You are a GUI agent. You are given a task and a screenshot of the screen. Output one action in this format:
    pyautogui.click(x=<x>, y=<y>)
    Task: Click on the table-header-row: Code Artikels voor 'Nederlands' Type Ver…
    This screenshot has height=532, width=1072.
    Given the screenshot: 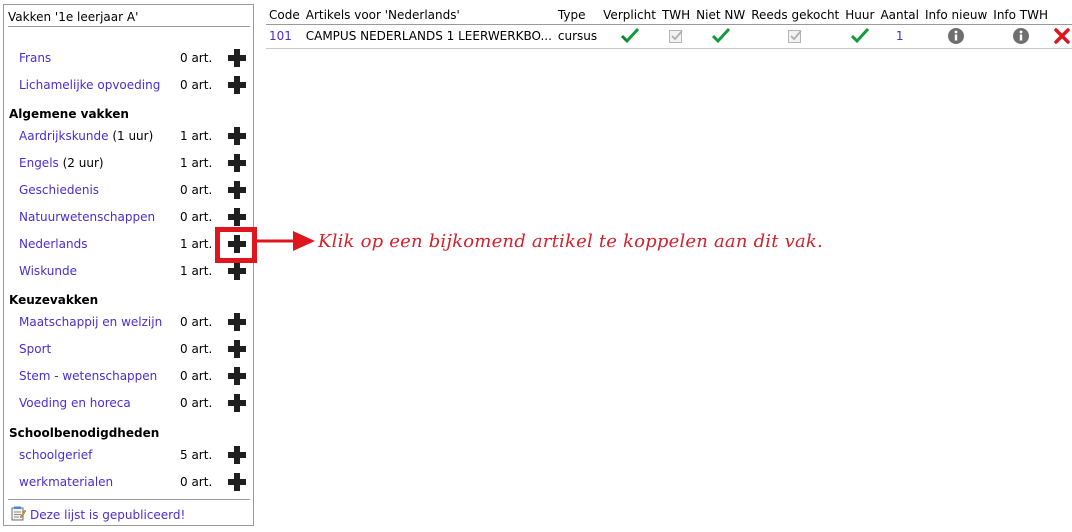 What is the action you would take?
    pyautogui.click(x=669, y=15)
    